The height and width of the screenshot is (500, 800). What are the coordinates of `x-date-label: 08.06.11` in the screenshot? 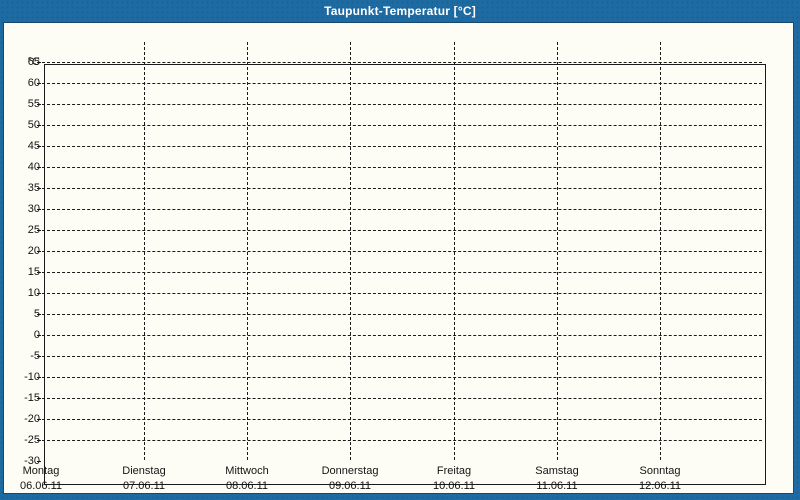 It's located at (246, 486).